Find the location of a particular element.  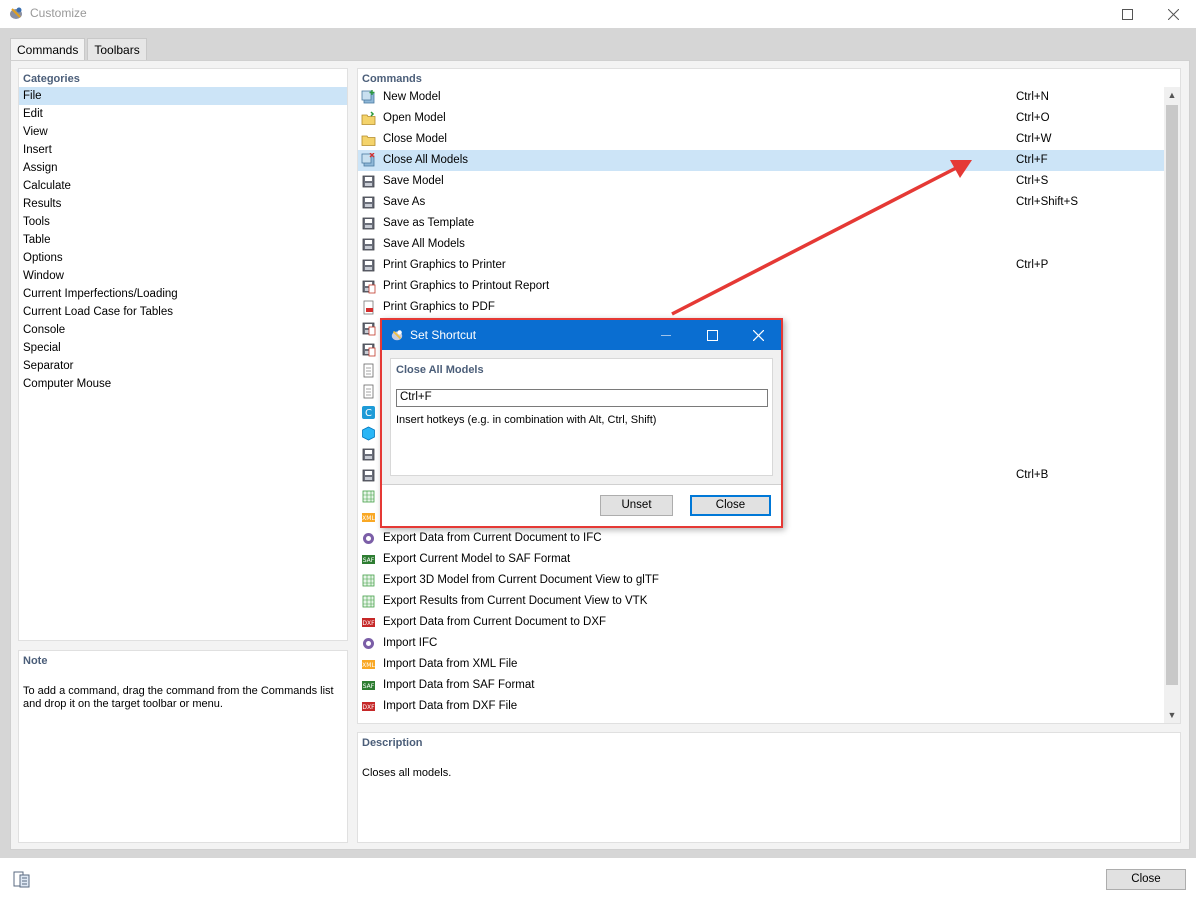

scroll-up-icon: ▲ is located at coordinates (1172, 95).